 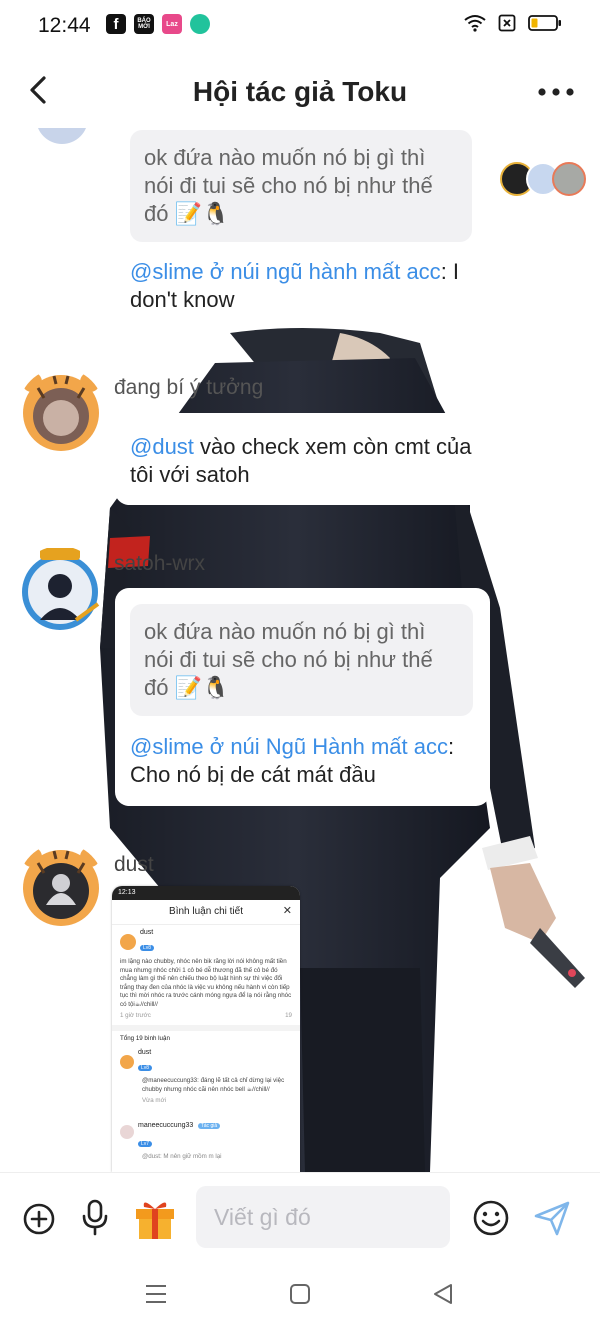 I want to click on message-input, so click(x=323, y=1217).